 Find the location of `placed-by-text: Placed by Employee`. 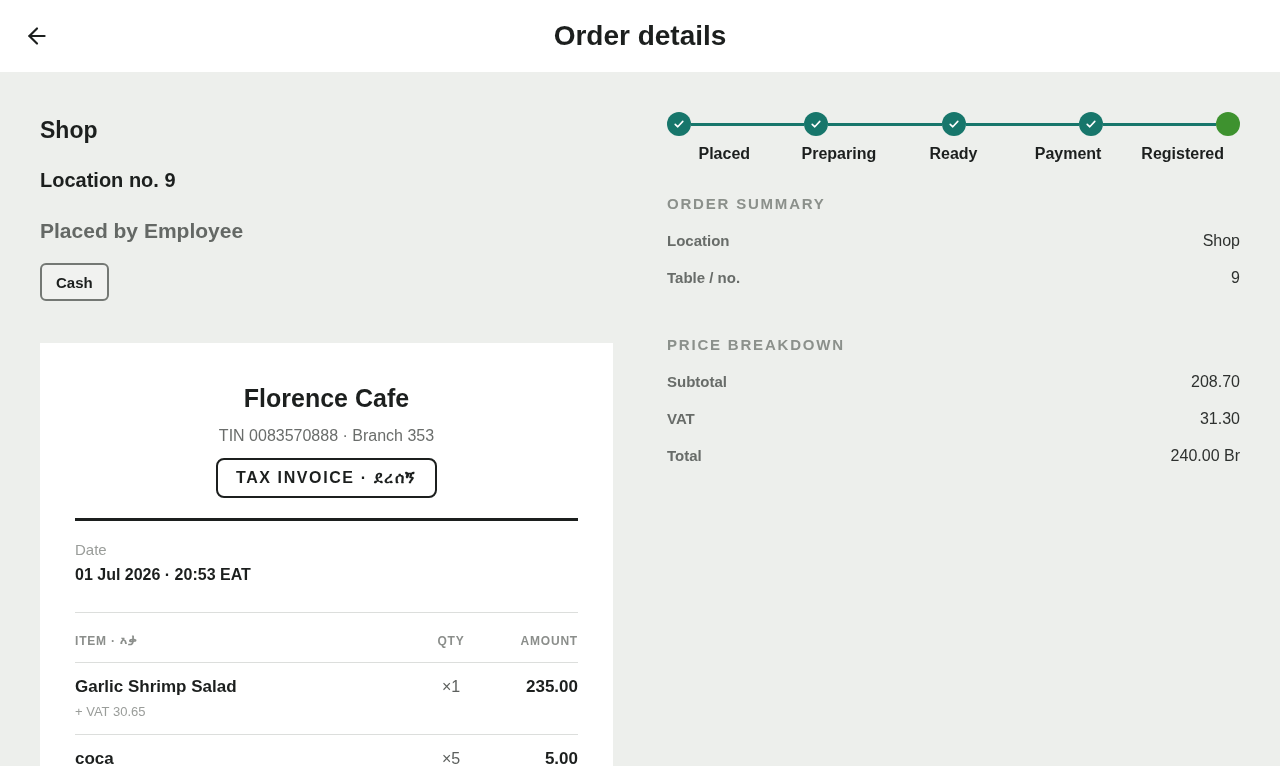

placed-by-text: Placed by Employee is located at coordinates (142, 231).